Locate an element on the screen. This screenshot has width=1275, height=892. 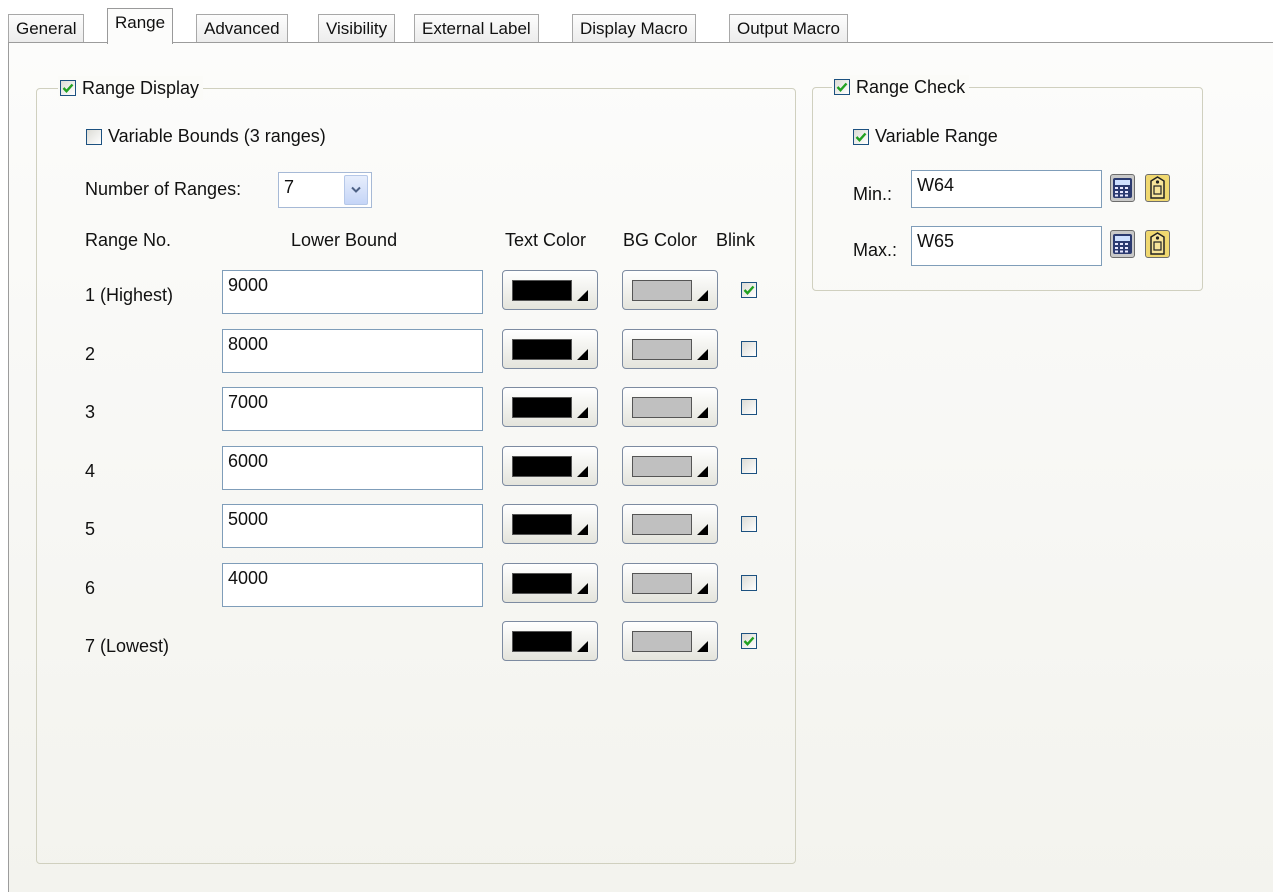
tag-icon is located at coordinates (1157, 187).